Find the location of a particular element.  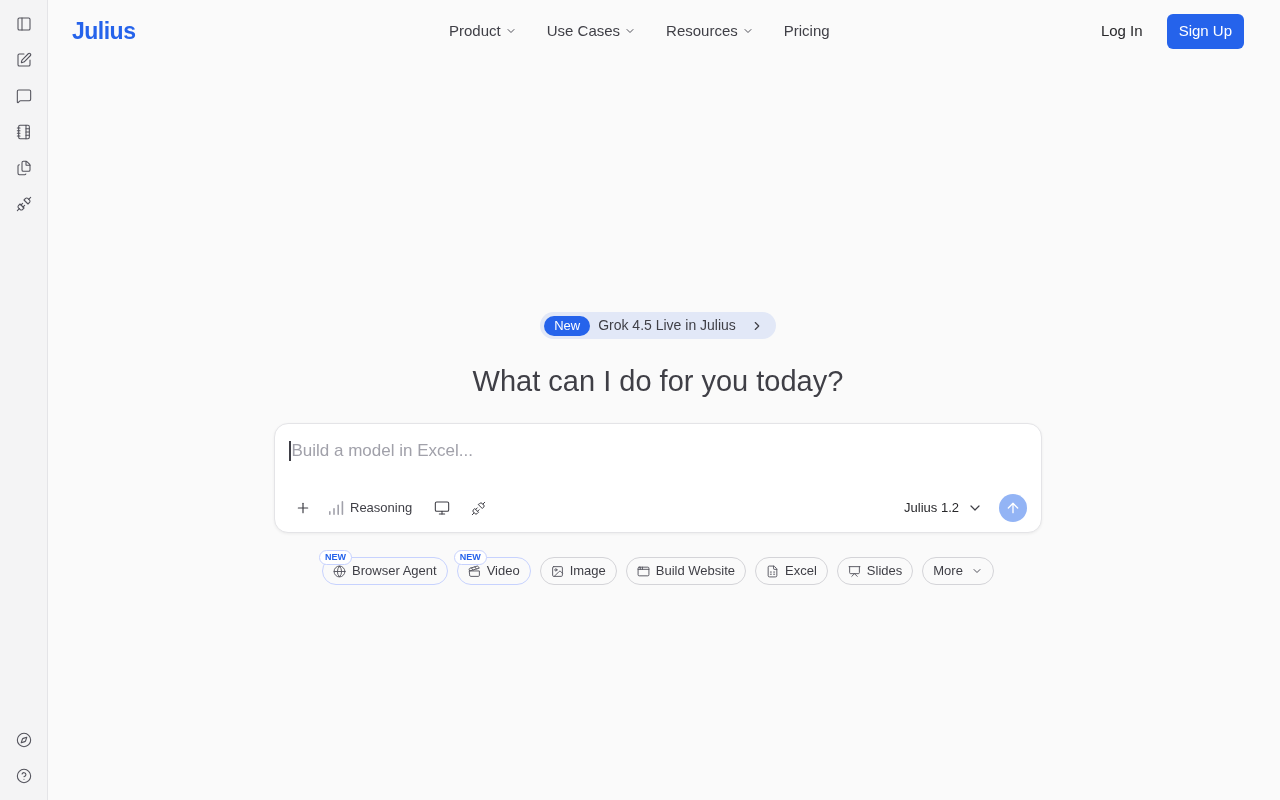

clapperboard-icon is located at coordinates (474, 571).